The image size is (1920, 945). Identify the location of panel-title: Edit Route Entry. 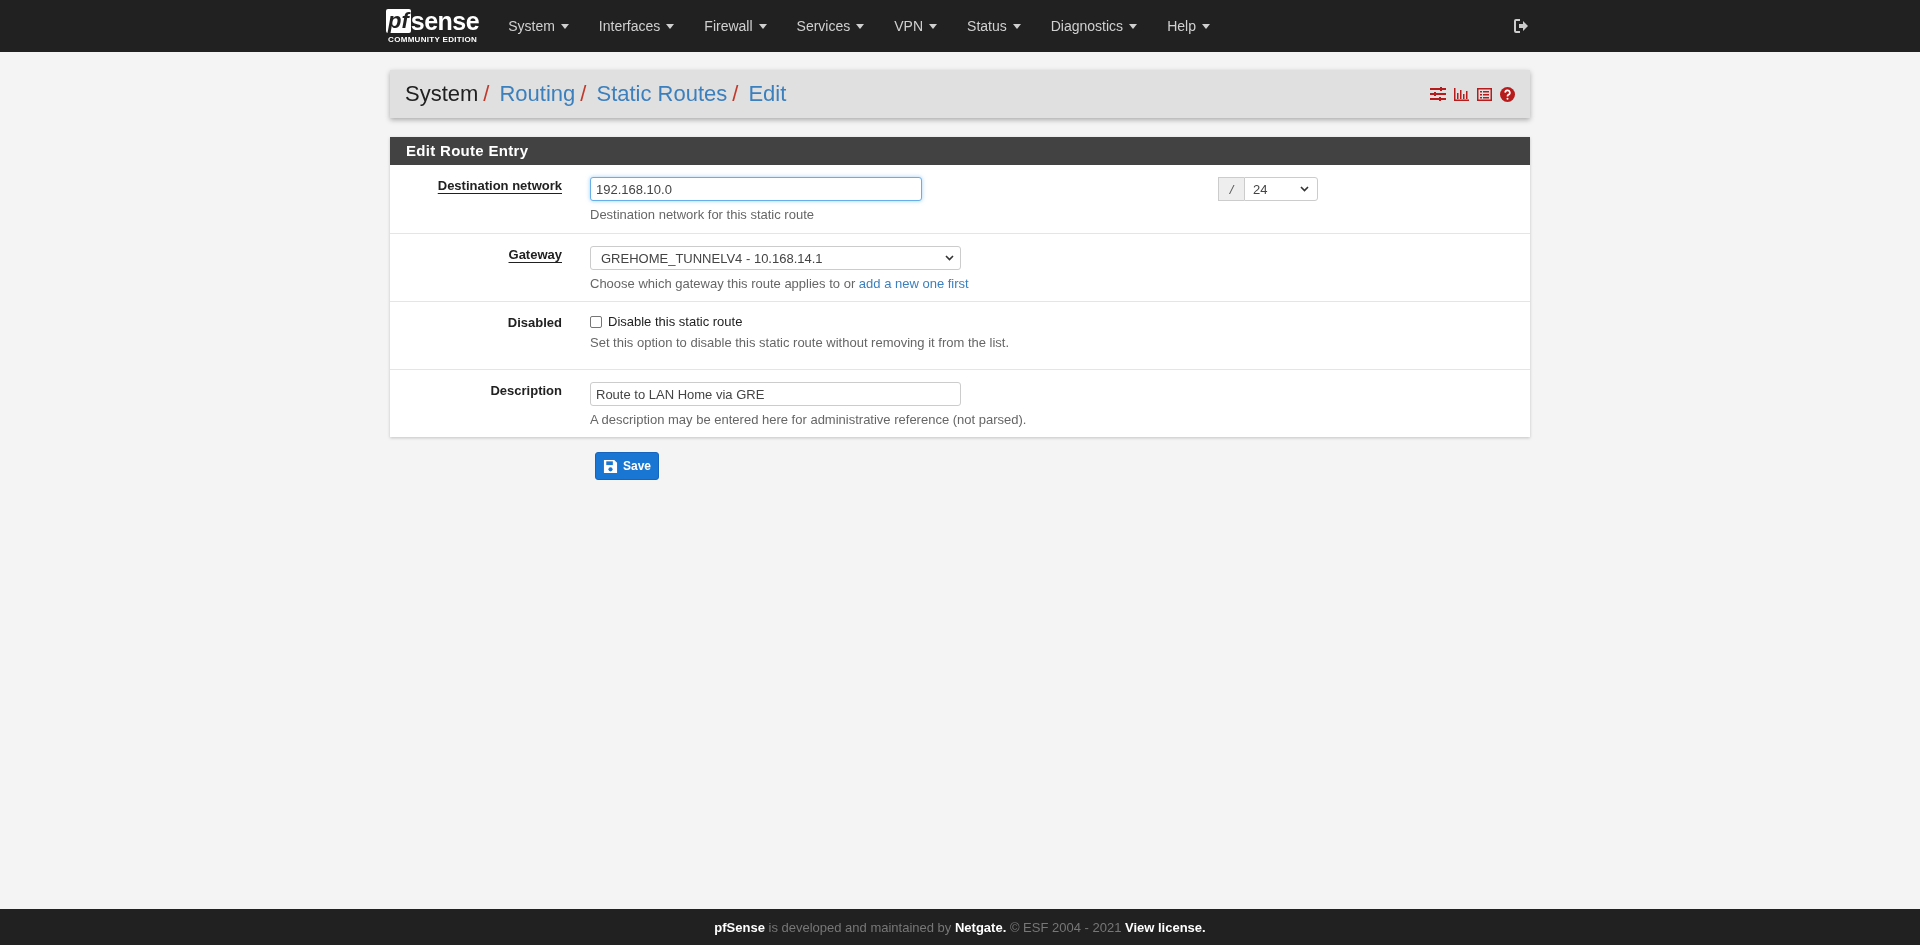
(960, 151).